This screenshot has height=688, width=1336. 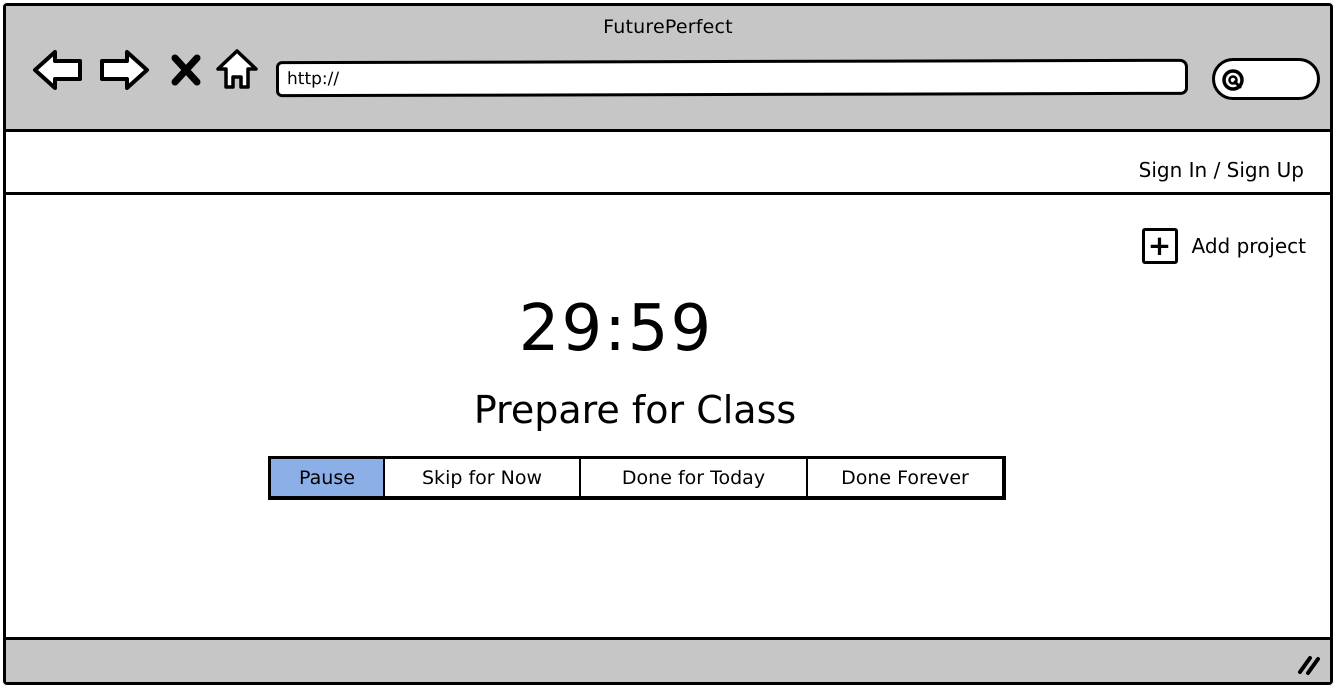 I want to click on window-title: FuturePerfect, so click(x=668, y=27).